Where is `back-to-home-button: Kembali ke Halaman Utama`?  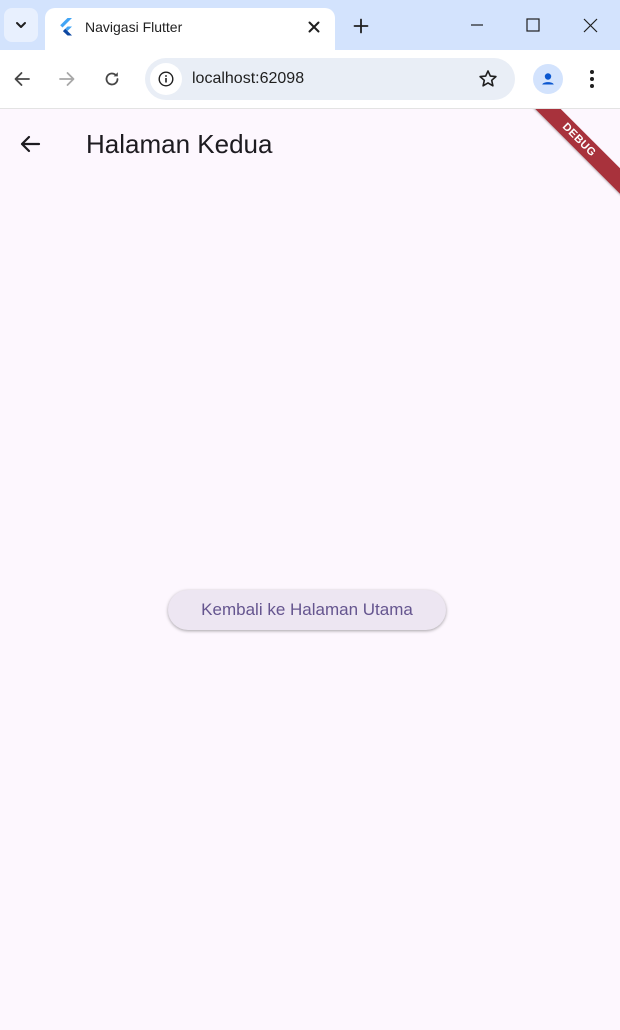 back-to-home-button: Kembali ke Halaman Utama is located at coordinates (307, 610).